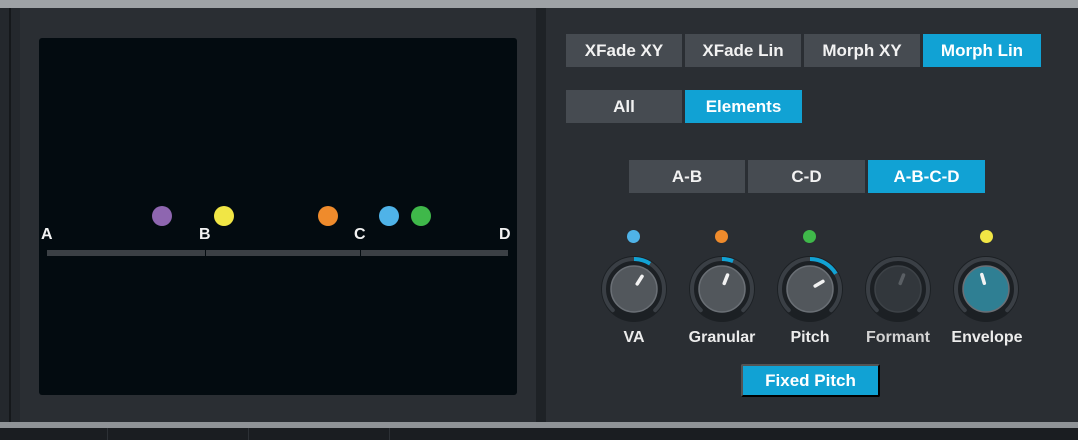 Image resolution: width=1078 pixels, height=440 pixels. I want to click on granular-knob, so click(722, 289).